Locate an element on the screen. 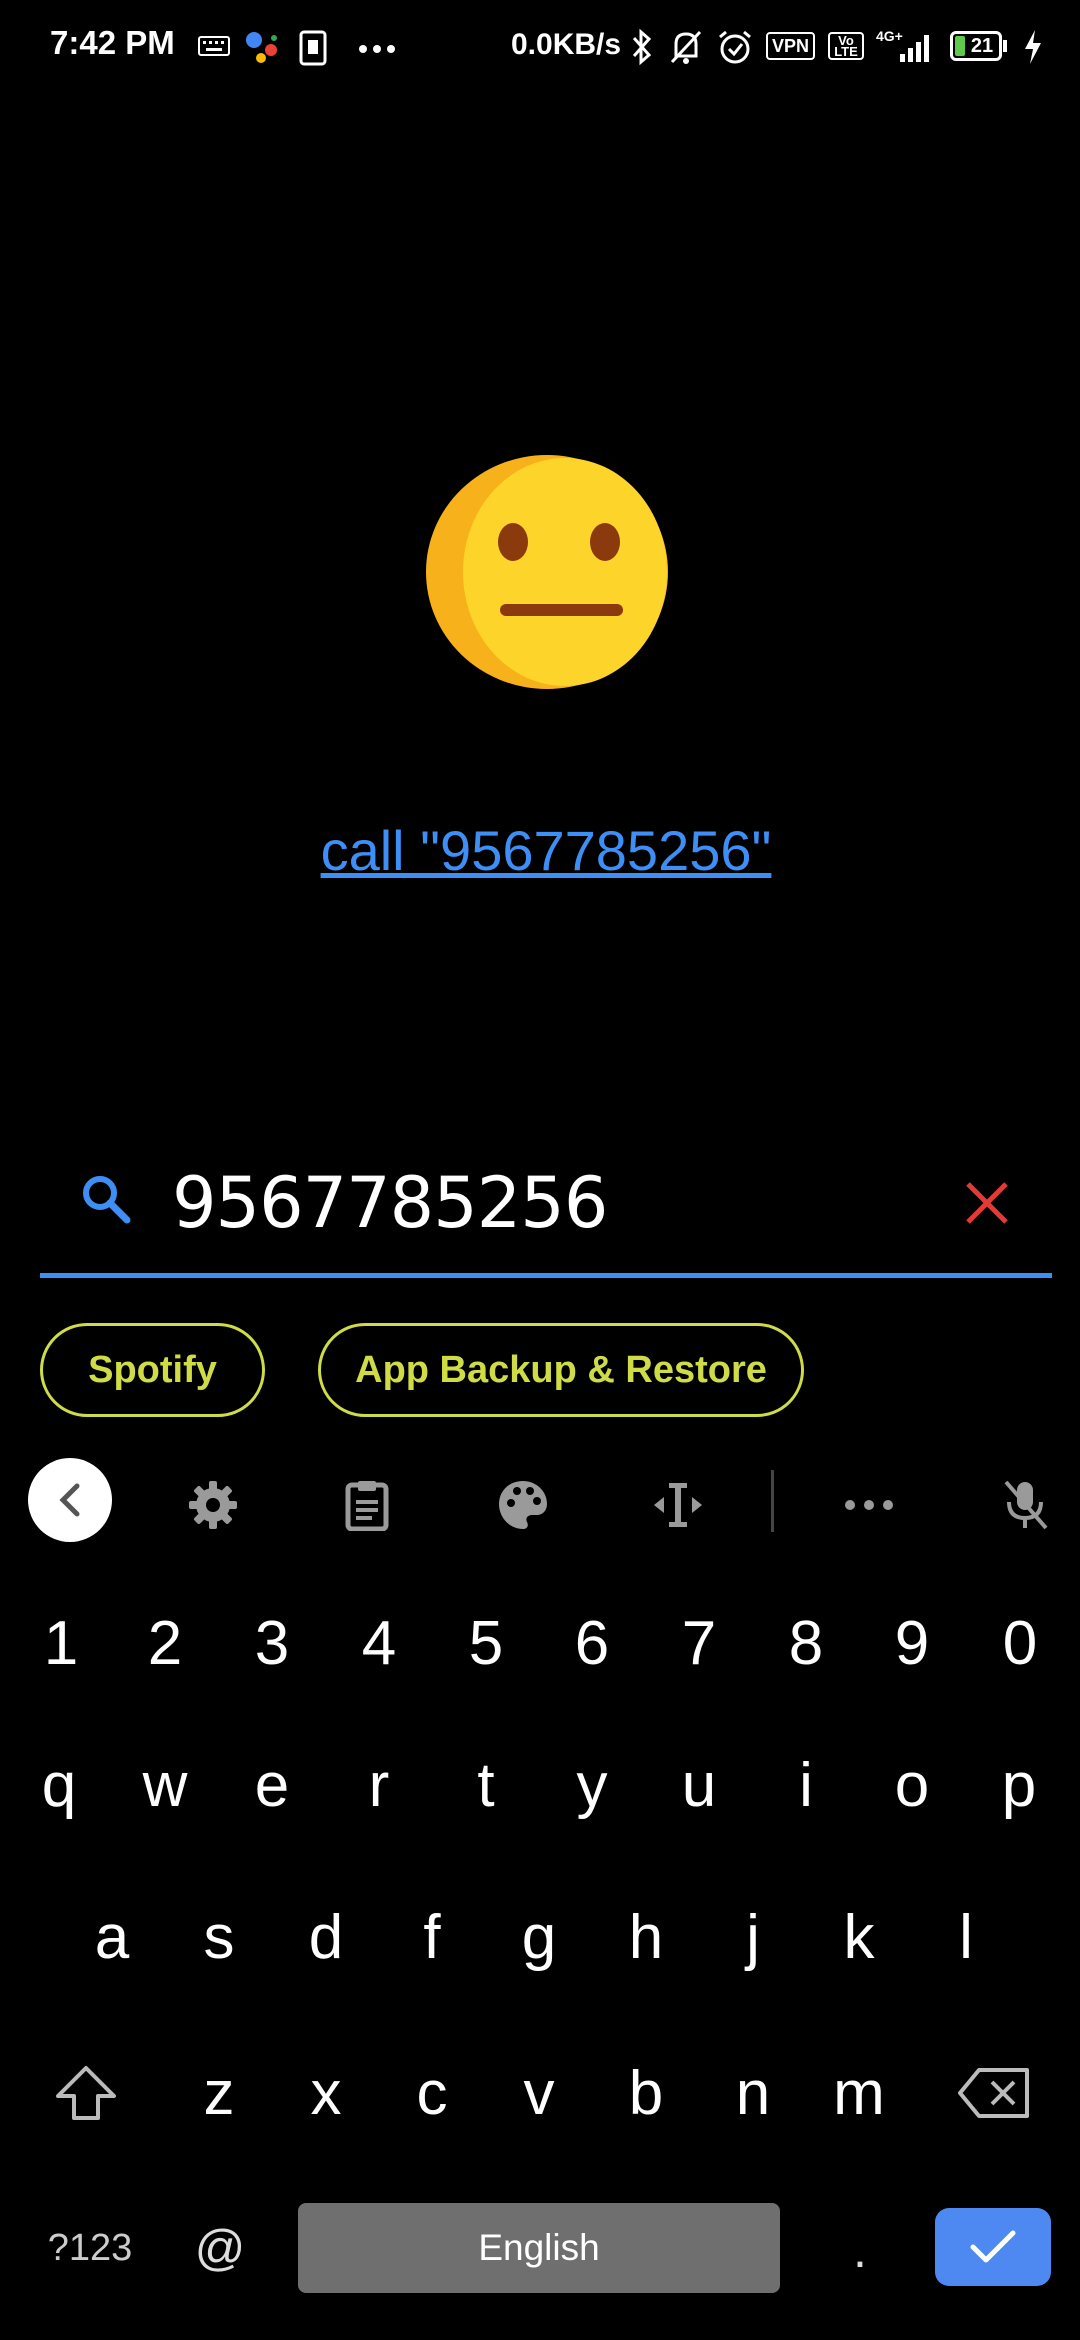 This screenshot has height=2340, width=1080. search-underline is located at coordinates (546, 1275).